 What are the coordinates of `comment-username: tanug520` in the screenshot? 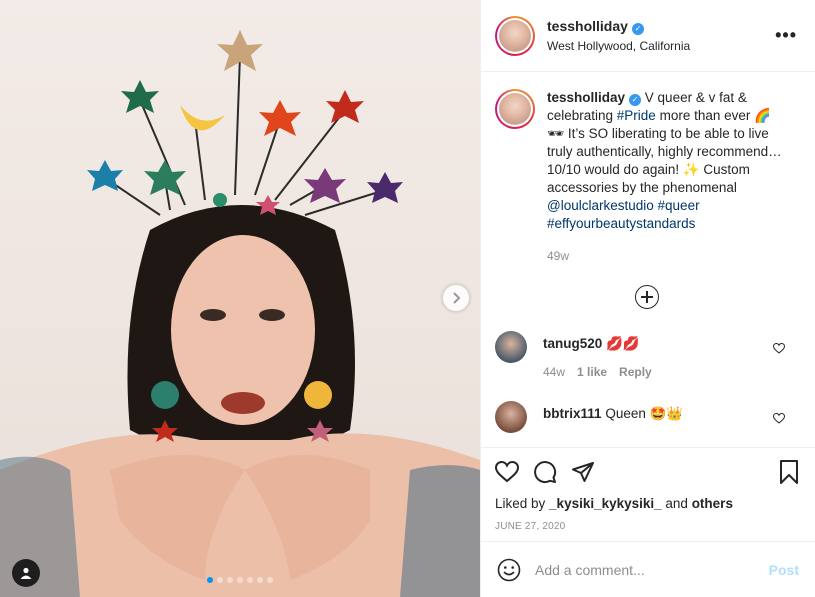 It's located at (572, 343).